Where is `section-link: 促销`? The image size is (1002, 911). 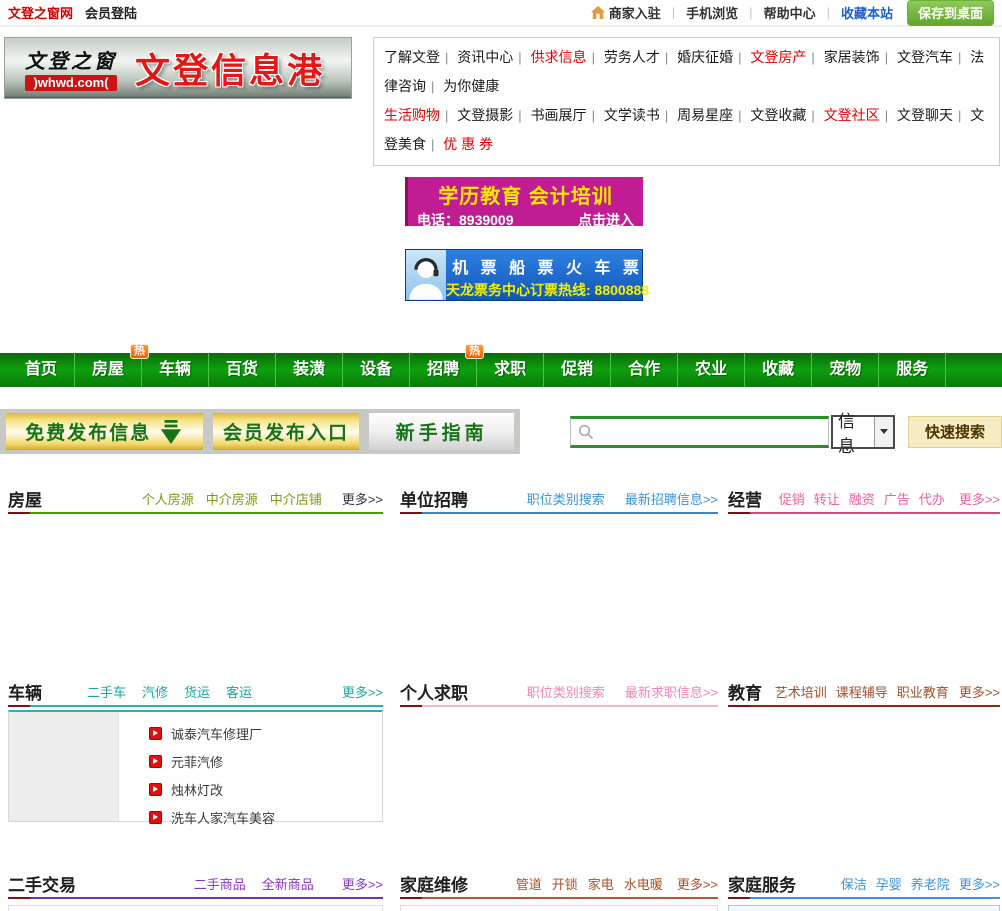 section-link: 促销 is located at coordinates (792, 498).